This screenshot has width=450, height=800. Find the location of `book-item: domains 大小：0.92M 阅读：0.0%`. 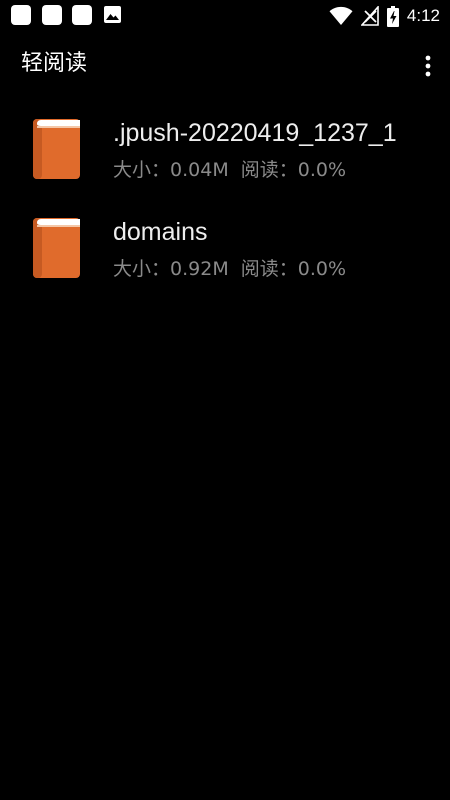

book-item: domains 大小：0.92M 阅读：0.0% is located at coordinates (225, 250).